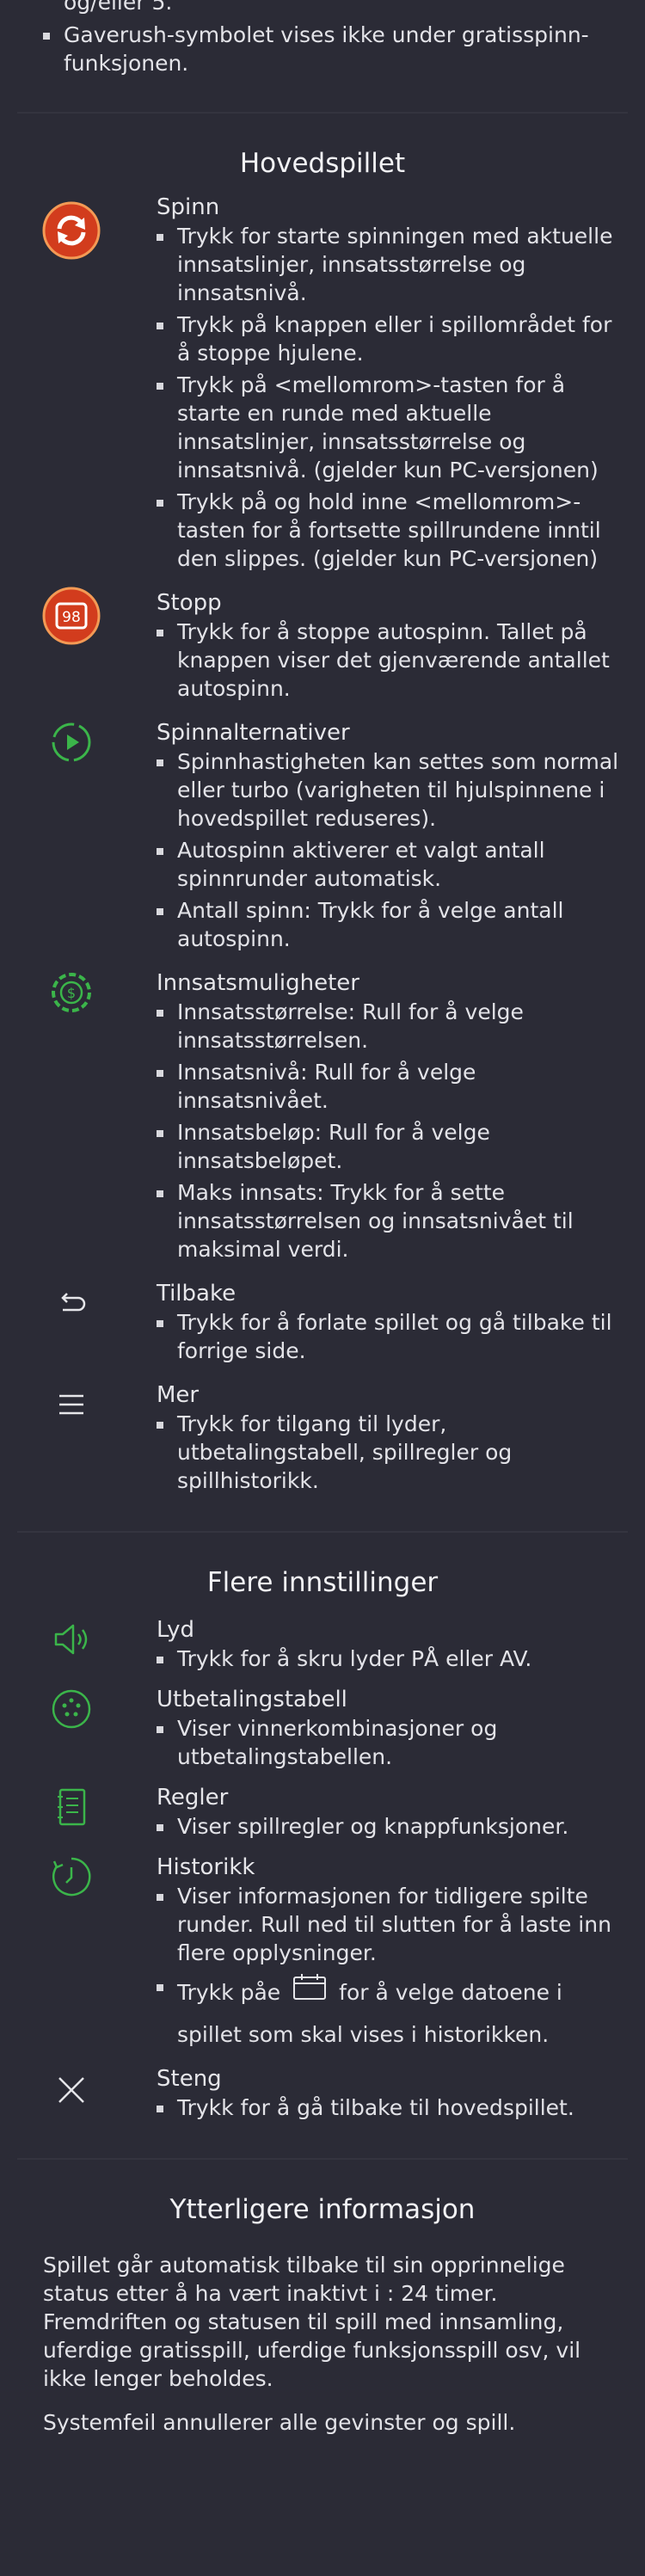 This screenshot has width=645, height=2576. I want to click on sound-title: Lyd, so click(175, 1630).